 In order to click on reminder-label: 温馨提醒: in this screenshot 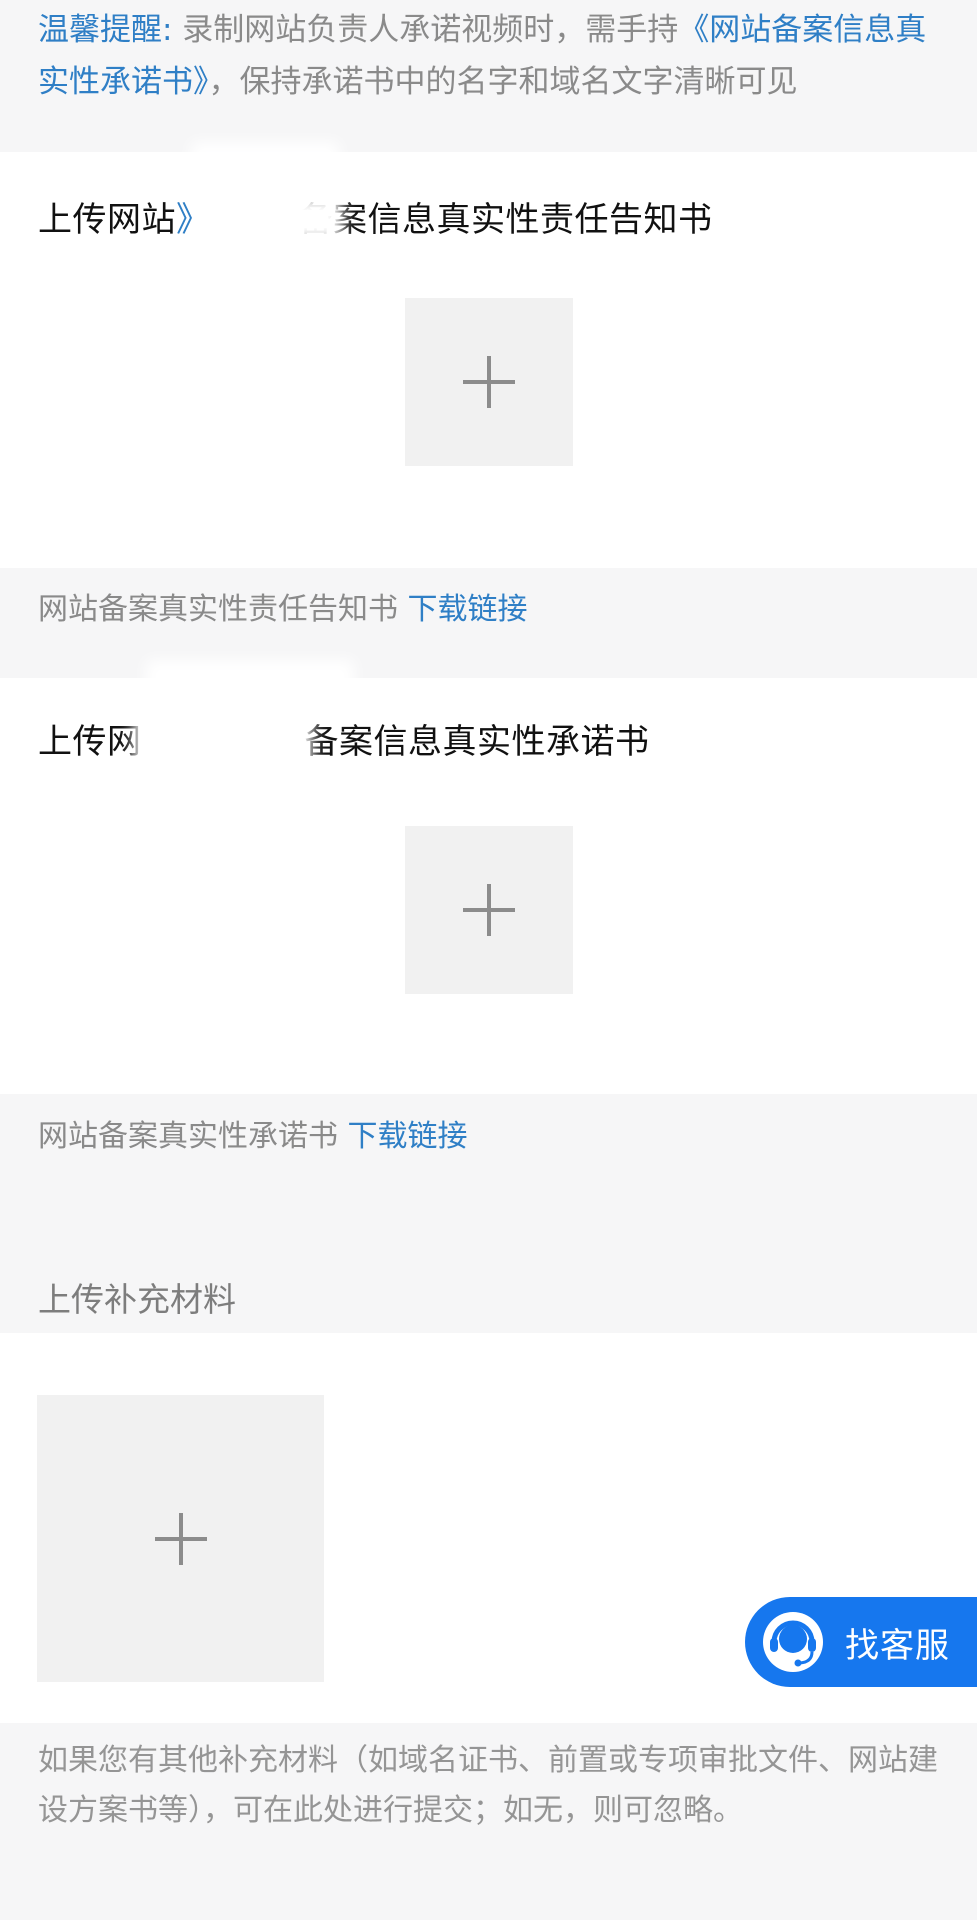, I will do `click(105, 30)`.